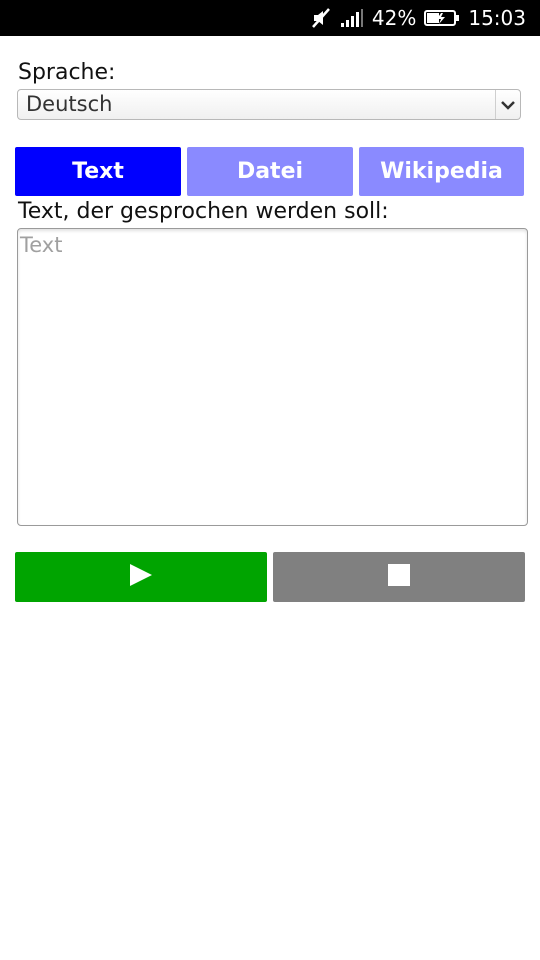 This screenshot has width=540, height=960. Describe the element at coordinates (442, 18) in the screenshot. I see `battery-charging-icon` at that location.